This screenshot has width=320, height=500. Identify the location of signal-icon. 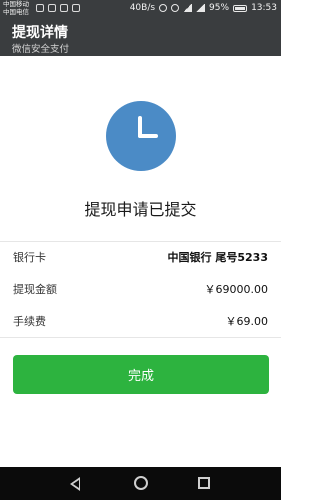
(188, 8).